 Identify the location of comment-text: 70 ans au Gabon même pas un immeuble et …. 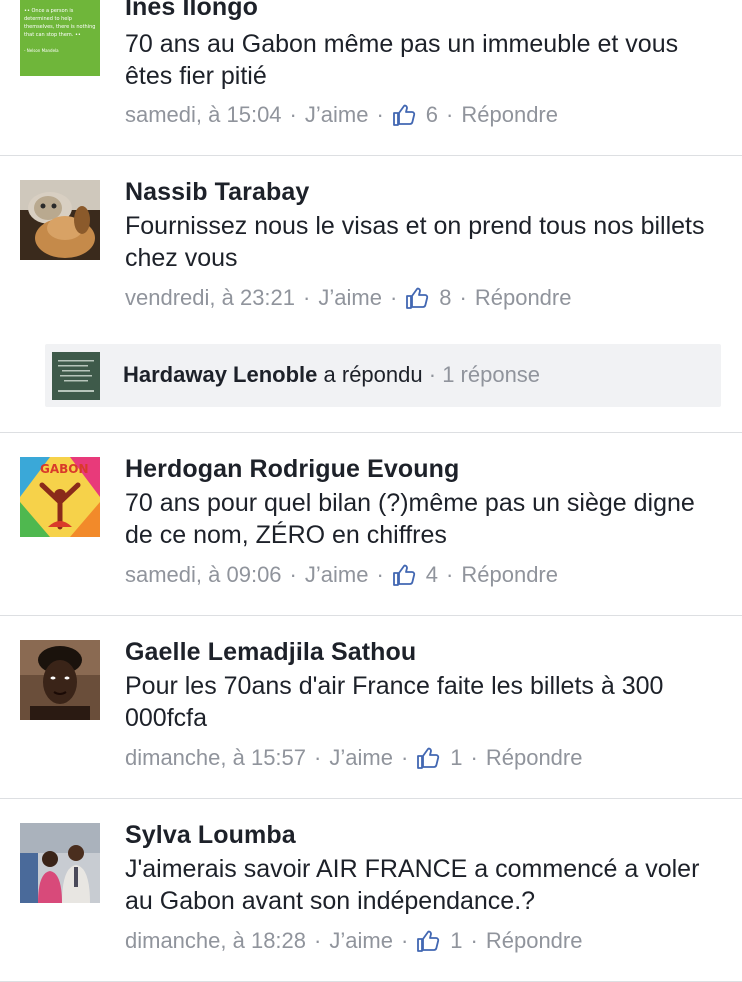
(402, 60).